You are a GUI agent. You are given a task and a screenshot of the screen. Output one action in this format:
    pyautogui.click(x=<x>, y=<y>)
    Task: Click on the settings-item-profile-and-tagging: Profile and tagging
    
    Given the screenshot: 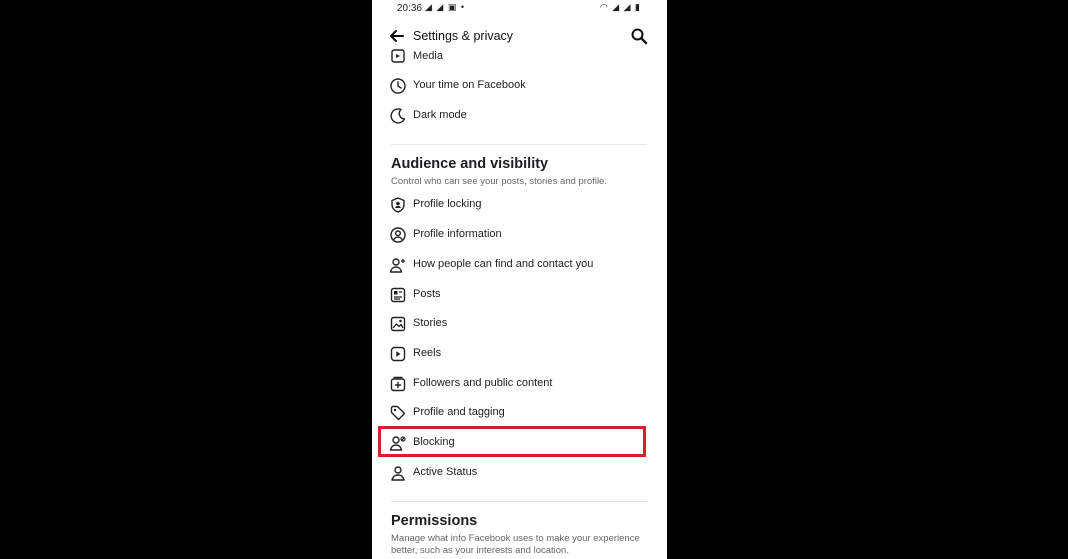 What is the action you would take?
    pyautogui.click(x=519, y=413)
    